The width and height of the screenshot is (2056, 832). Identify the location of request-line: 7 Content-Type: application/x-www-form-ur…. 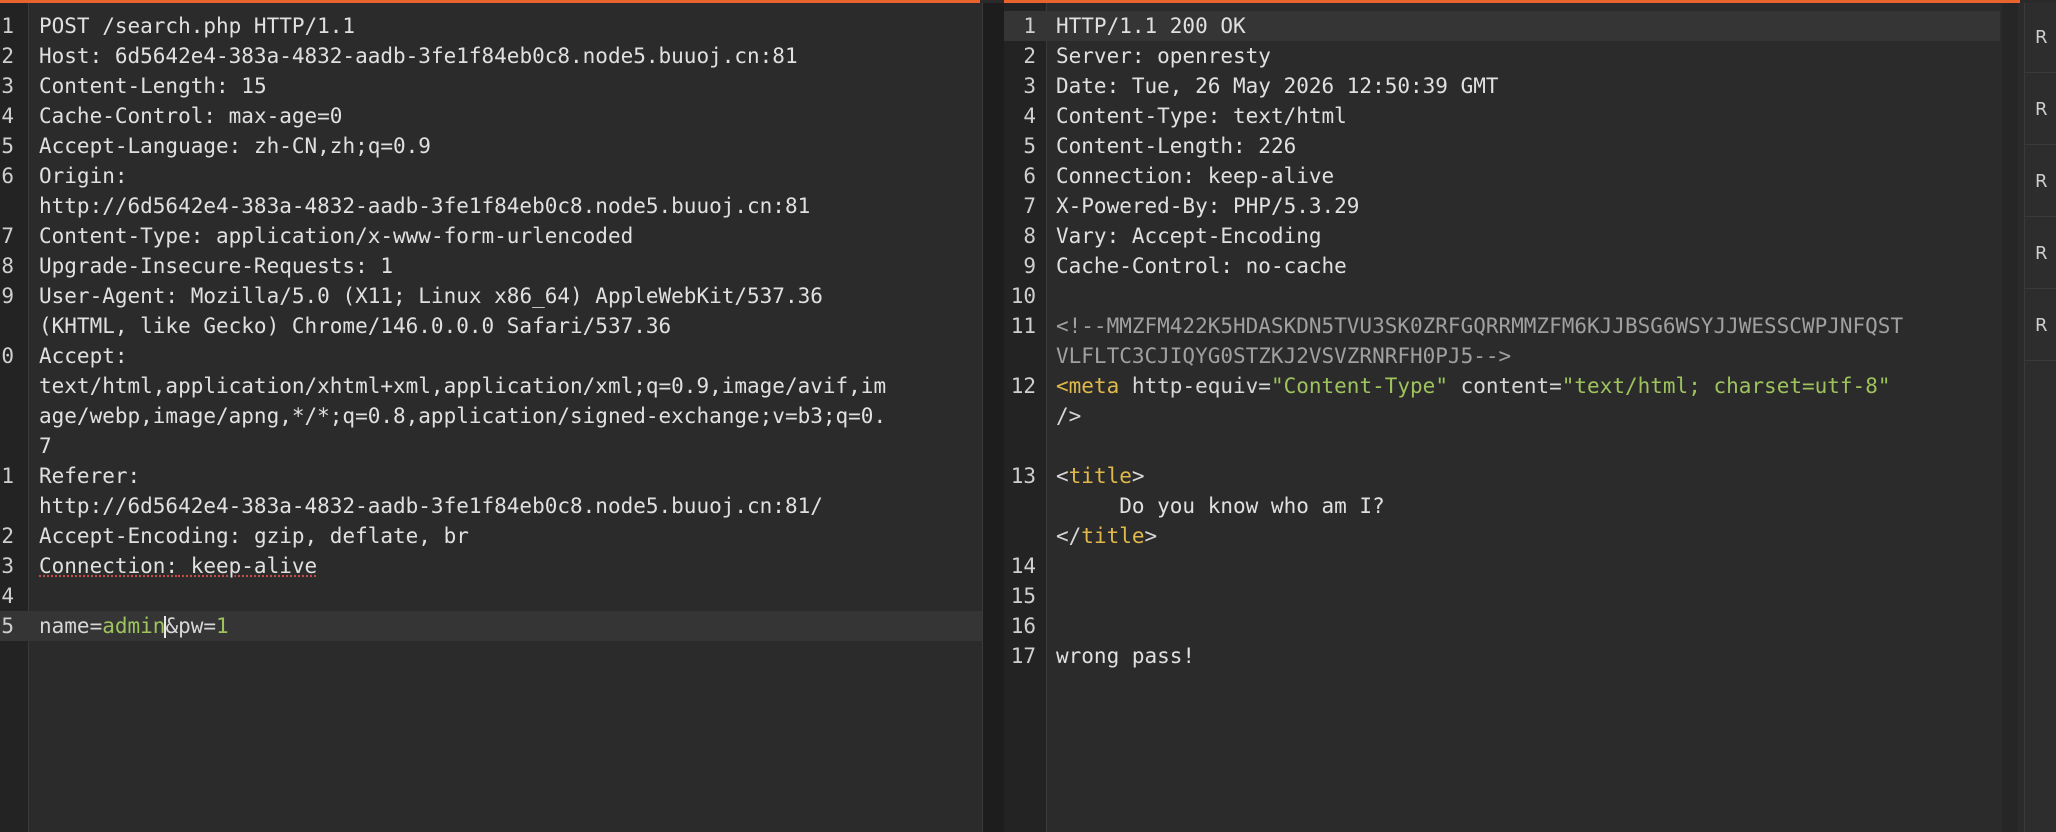
(491, 236).